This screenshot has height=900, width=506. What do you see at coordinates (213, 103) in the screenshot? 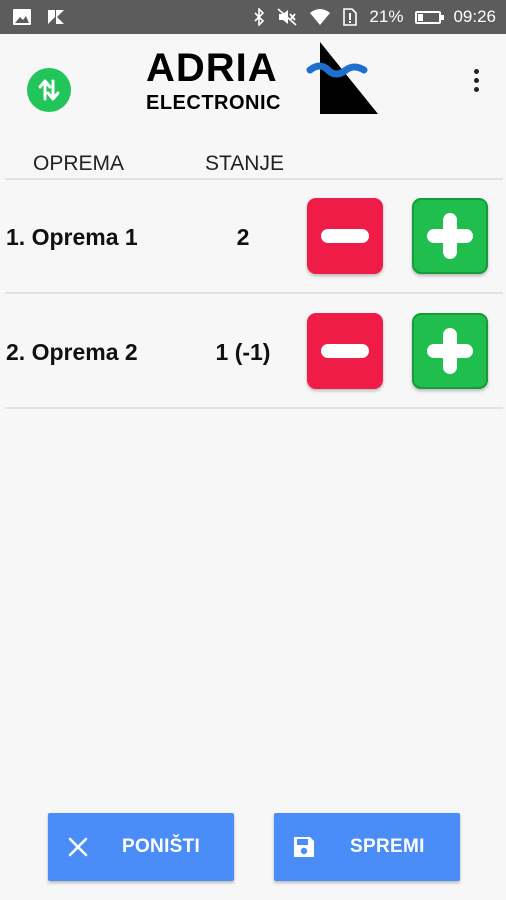
I see `logo-text-sub: ELECTRONIC` at bounding box center [213, 103].